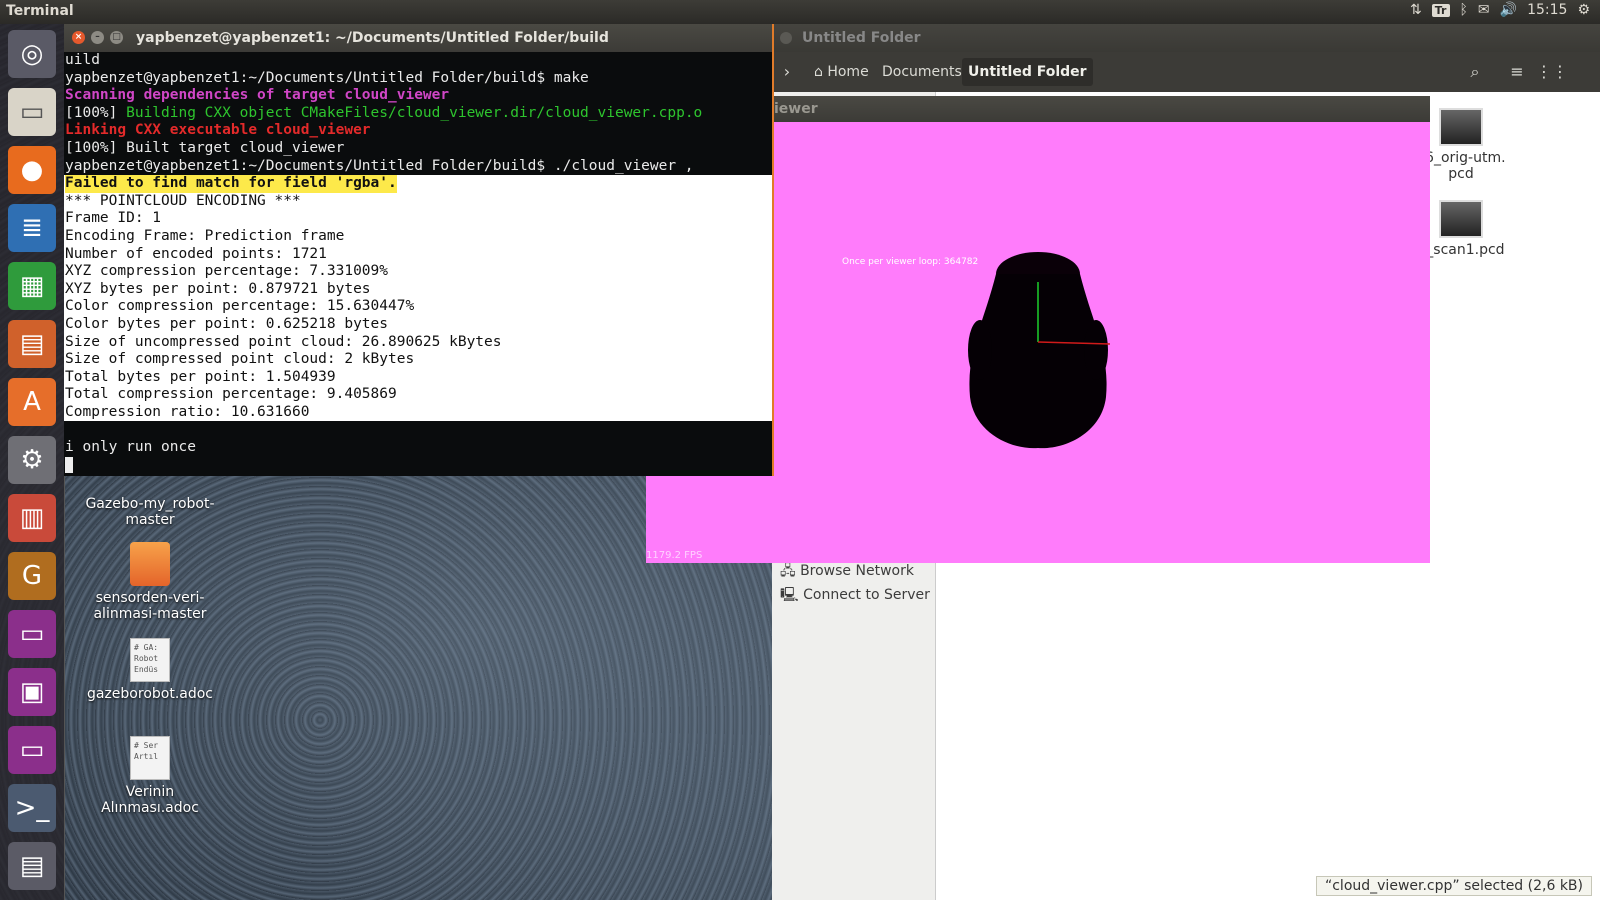 Image resolution: width=1600 pixels, height=900 pixels. I want to click on ubuntu-dash-icon: ◎, so click(32, 54).